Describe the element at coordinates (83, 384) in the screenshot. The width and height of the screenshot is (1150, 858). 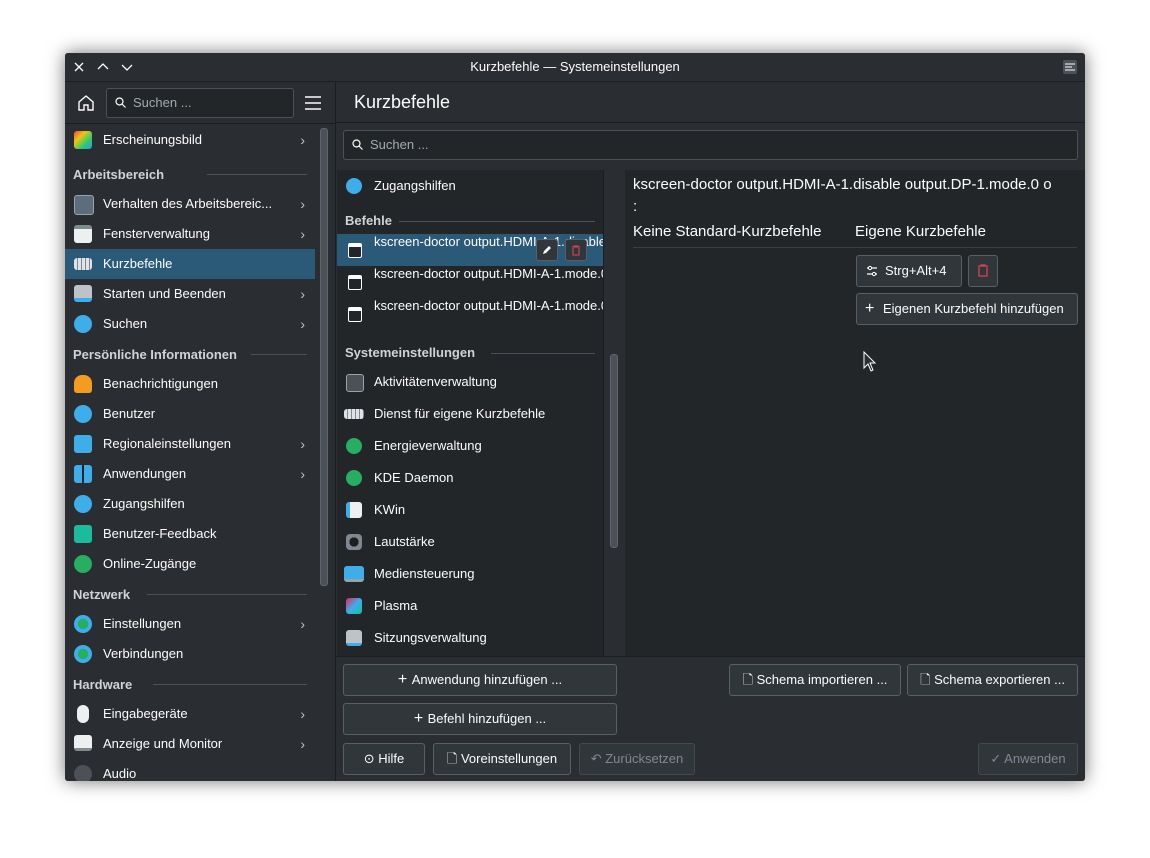
I see `bell-icon` at that location.